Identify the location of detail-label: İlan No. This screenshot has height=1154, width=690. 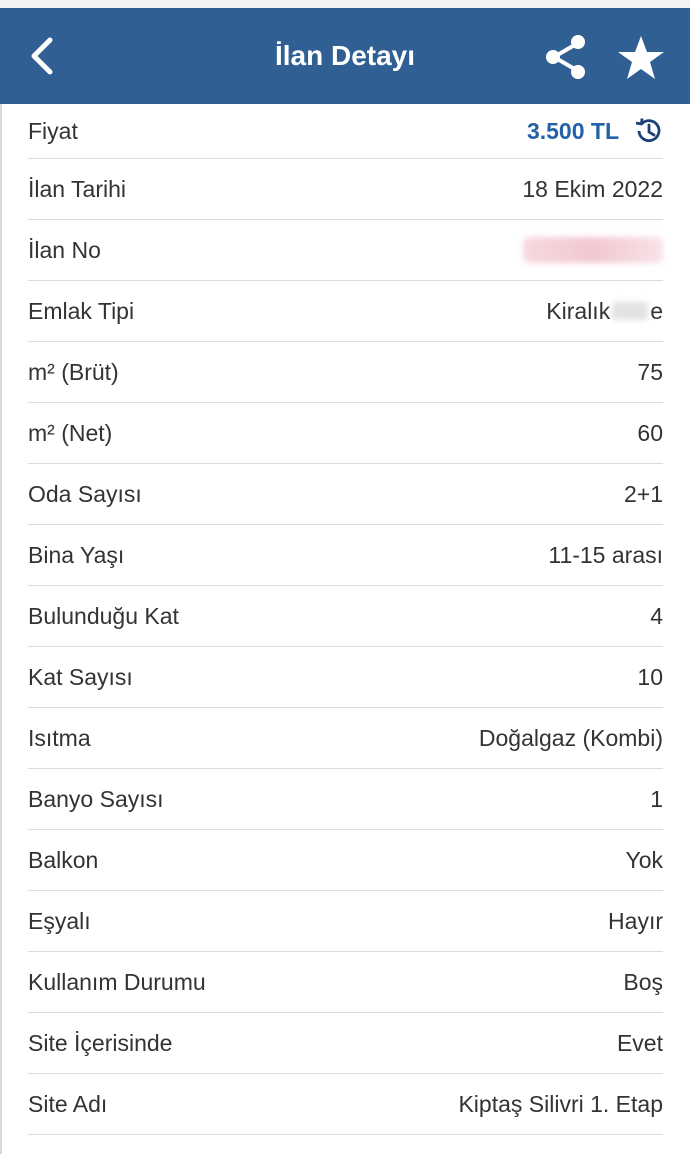
(64, 249).